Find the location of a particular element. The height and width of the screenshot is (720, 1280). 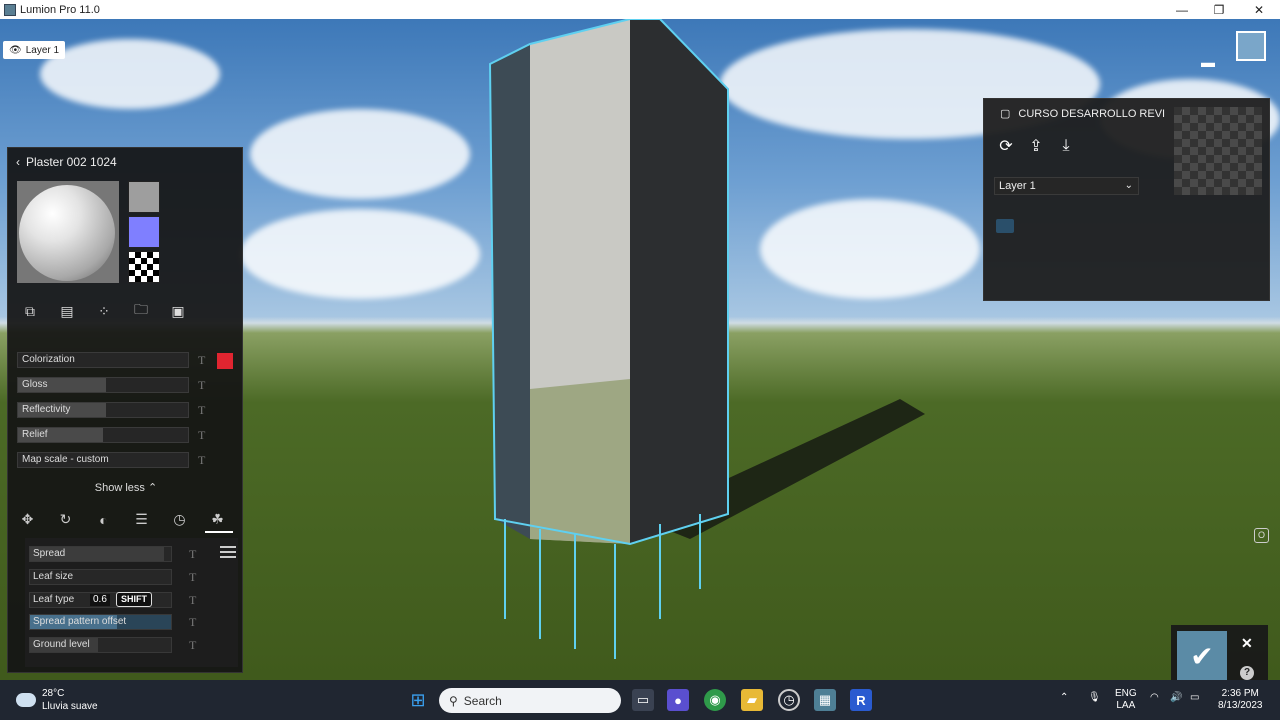

show-less-toggle: Show less ⌃ is located at coordinates (126, 487).